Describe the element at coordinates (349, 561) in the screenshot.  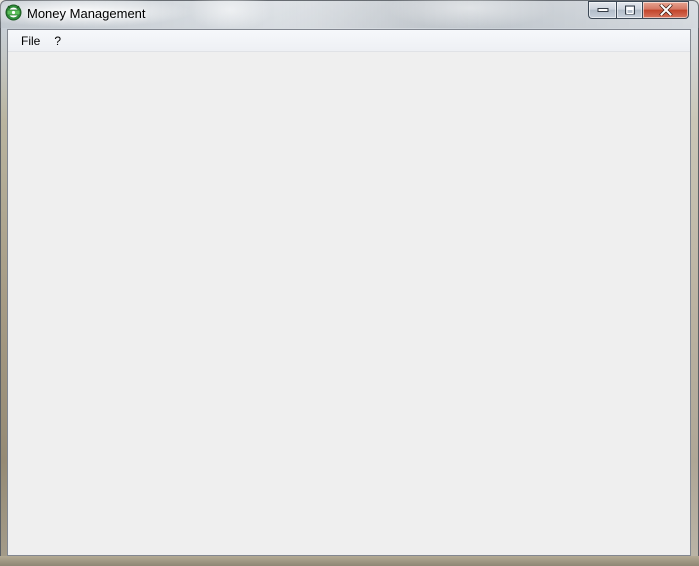
I see `window-bottom-border` at that location.